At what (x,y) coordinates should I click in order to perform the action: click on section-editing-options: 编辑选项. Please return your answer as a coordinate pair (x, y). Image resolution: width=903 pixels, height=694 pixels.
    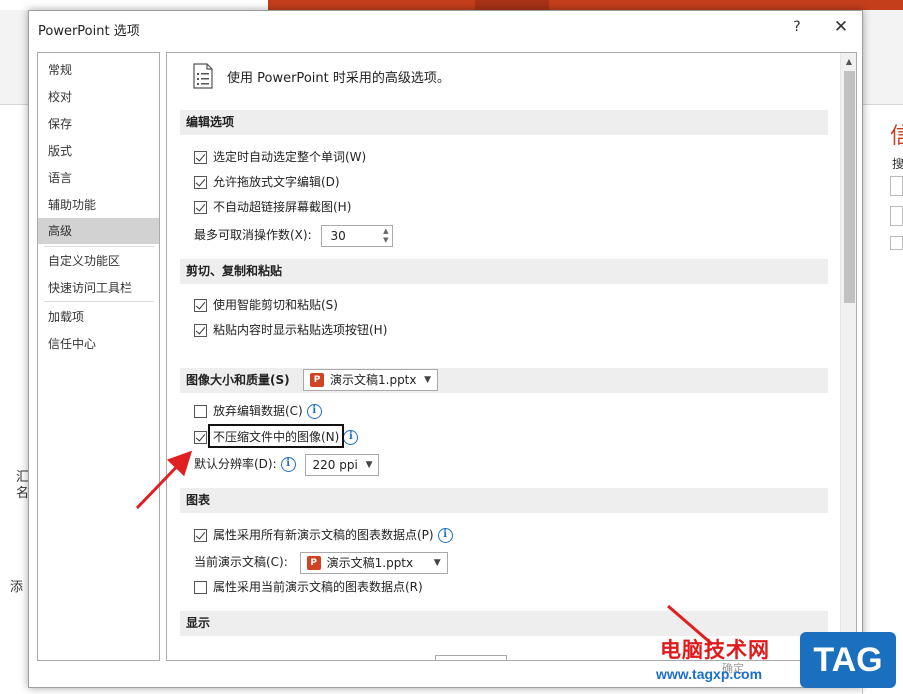
    Looking at the image, I should click on (504, 122).